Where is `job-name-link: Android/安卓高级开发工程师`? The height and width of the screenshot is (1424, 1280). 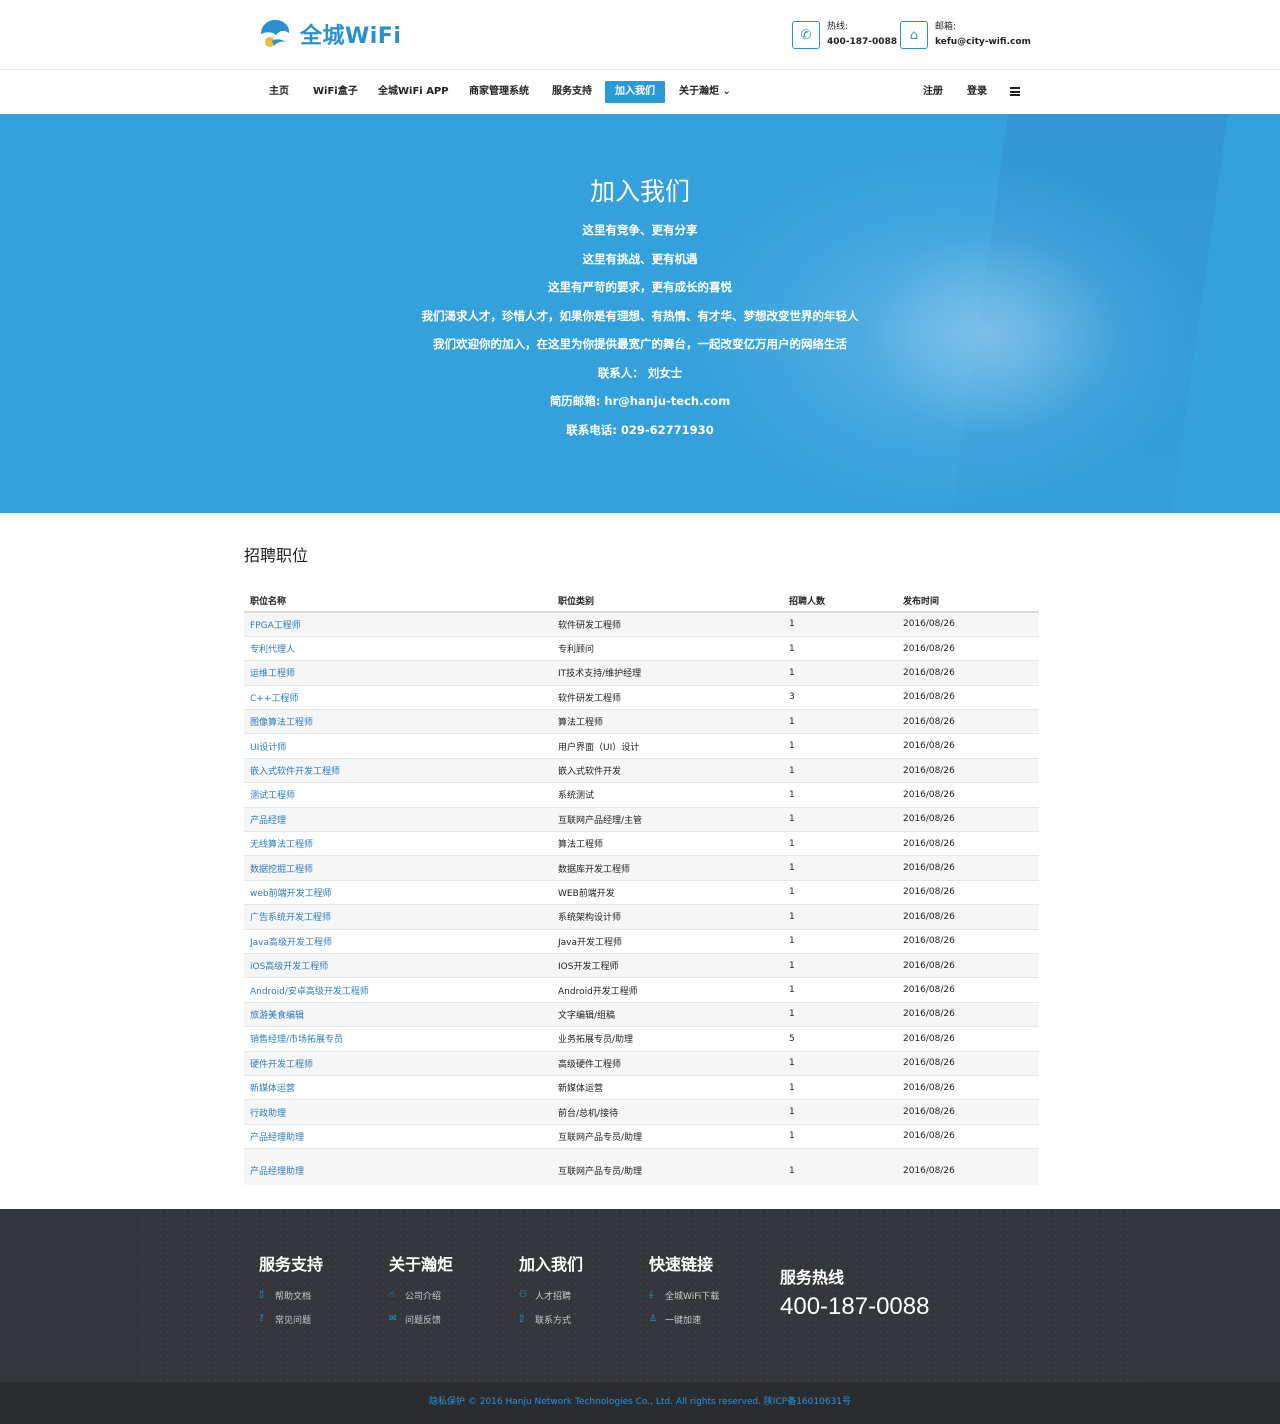 job-name-link: Android/安卓高级开发工程师 is located at coordinates (398, 990).